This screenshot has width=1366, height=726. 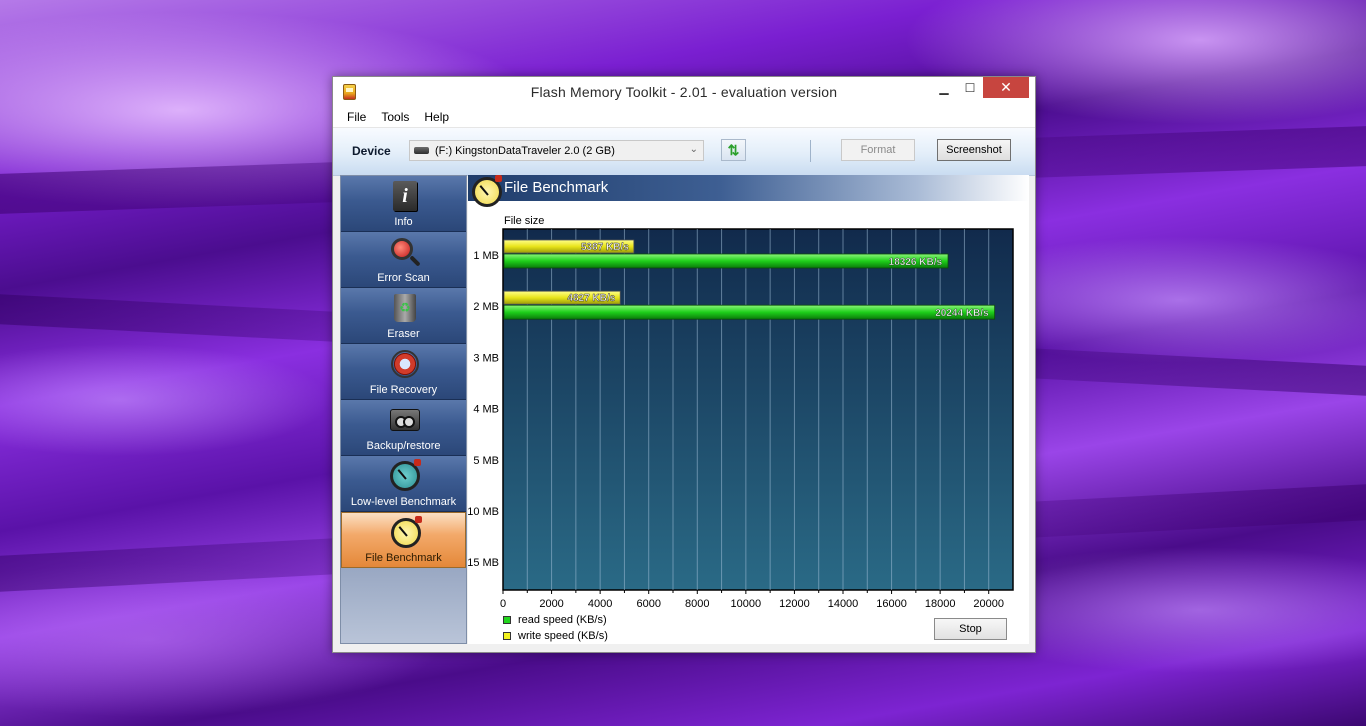 What do you see at coordinates (403, 558) in the screenshot?
I see `sidebar-item-label: File Benchmark` at bounding box center [403, 558].